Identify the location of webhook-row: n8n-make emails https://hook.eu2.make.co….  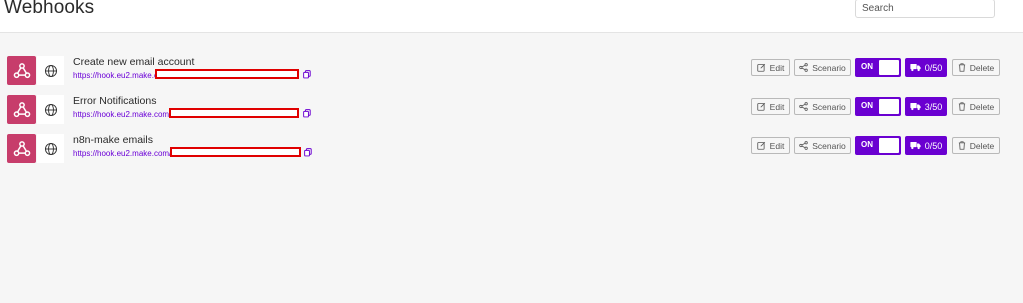
(511, 149).